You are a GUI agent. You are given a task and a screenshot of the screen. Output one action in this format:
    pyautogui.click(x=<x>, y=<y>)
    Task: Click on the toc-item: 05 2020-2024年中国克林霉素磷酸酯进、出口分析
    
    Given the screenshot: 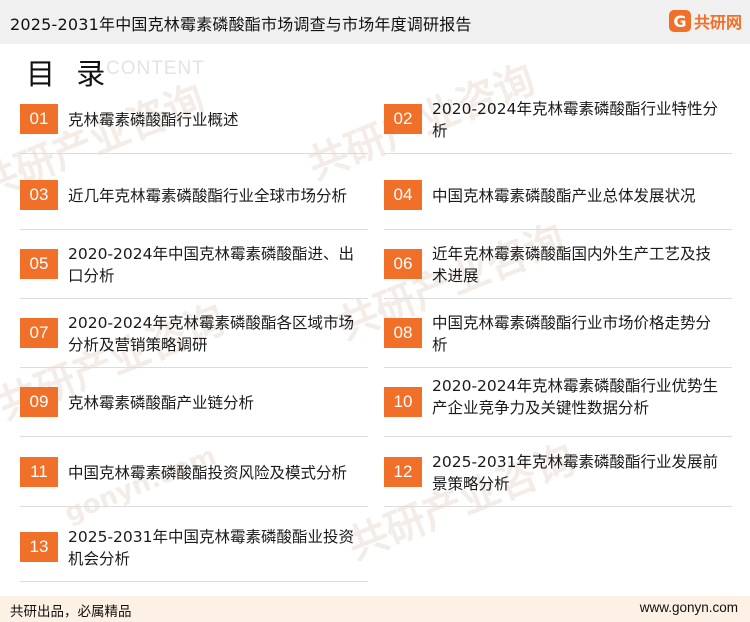 What is the action you would take?
    pyautogui.click(x=194, y=268)
    